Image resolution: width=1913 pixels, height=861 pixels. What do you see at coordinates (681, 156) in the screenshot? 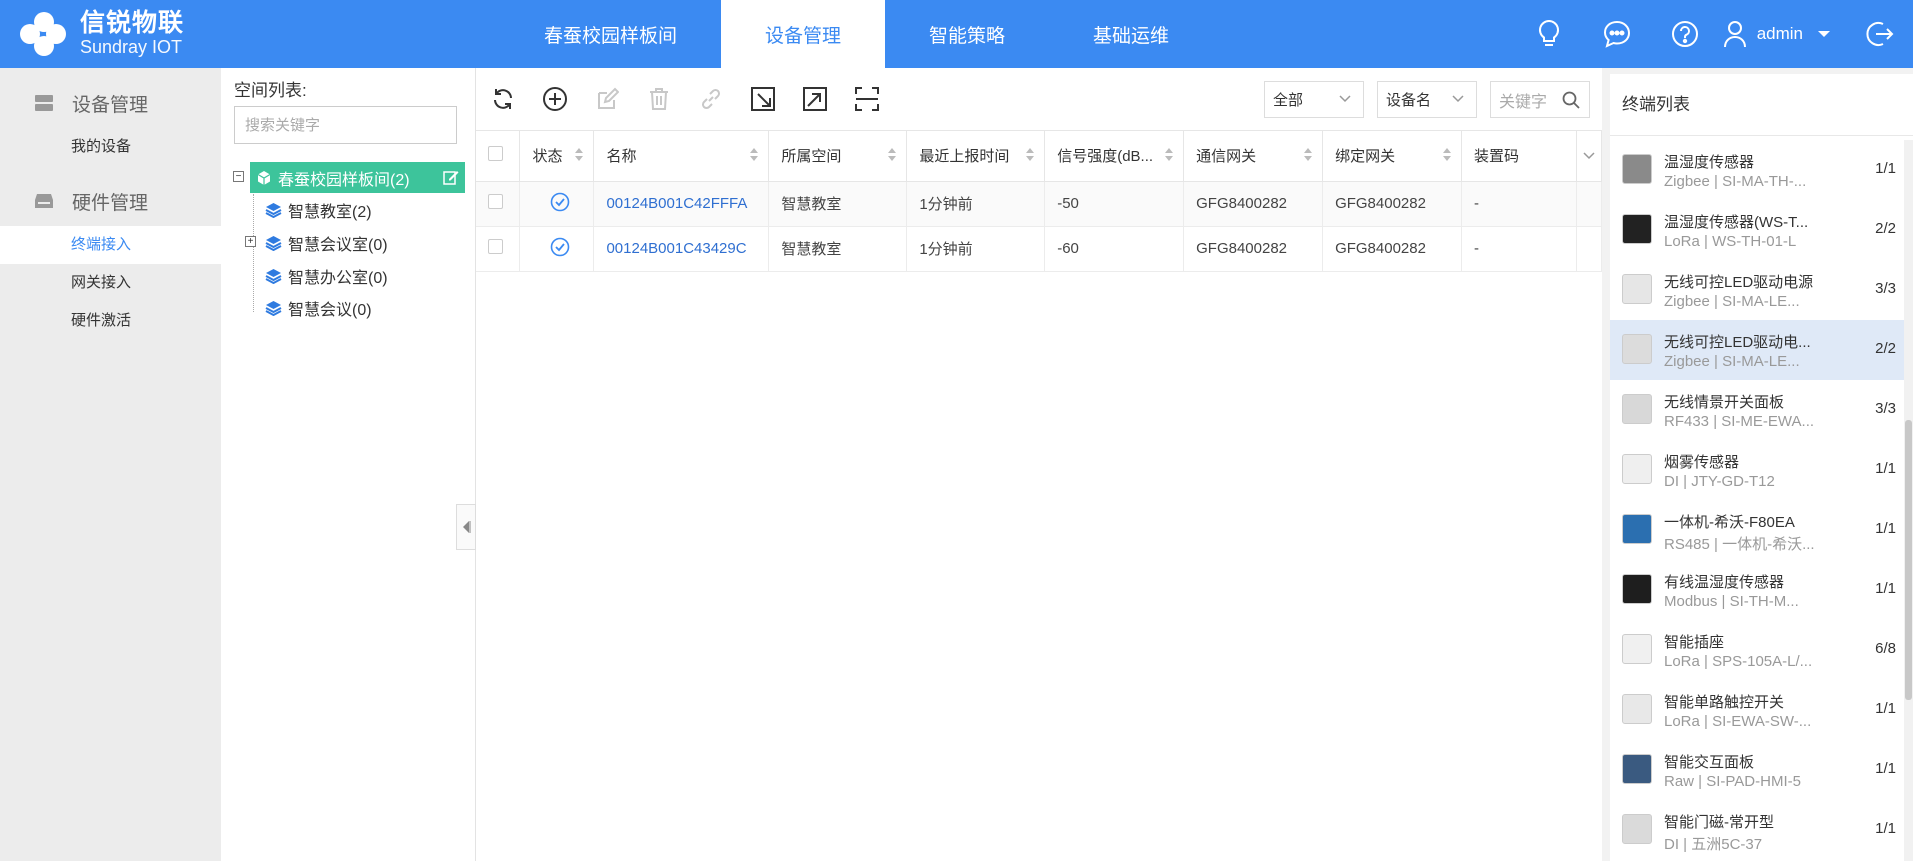
I see `column-header-name: 名称` at bounding box center [681, 156].